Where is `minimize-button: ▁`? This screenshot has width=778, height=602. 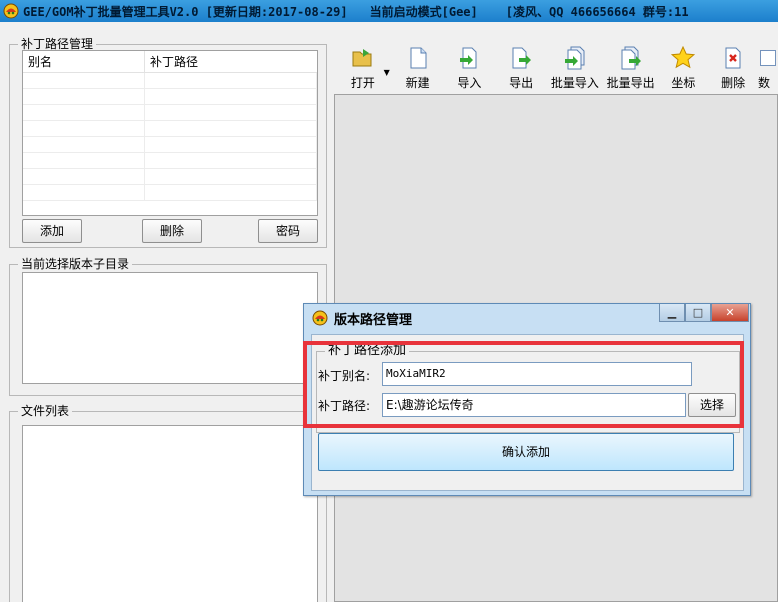 minimize-button: ▁ is located at coordinates (672, 313).